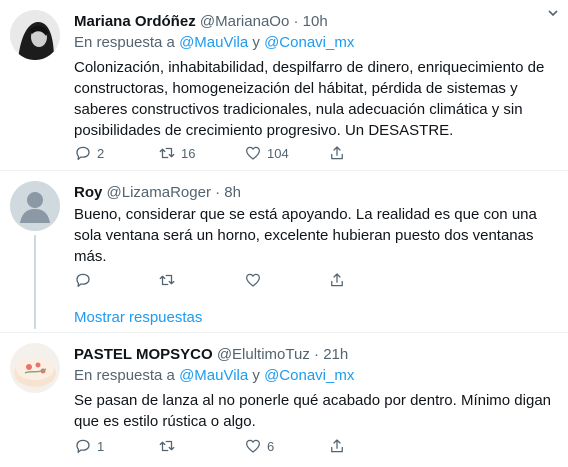 This screenshot has width=568, height=467. I want to click on timestamp: 8h, so click(232, 192).